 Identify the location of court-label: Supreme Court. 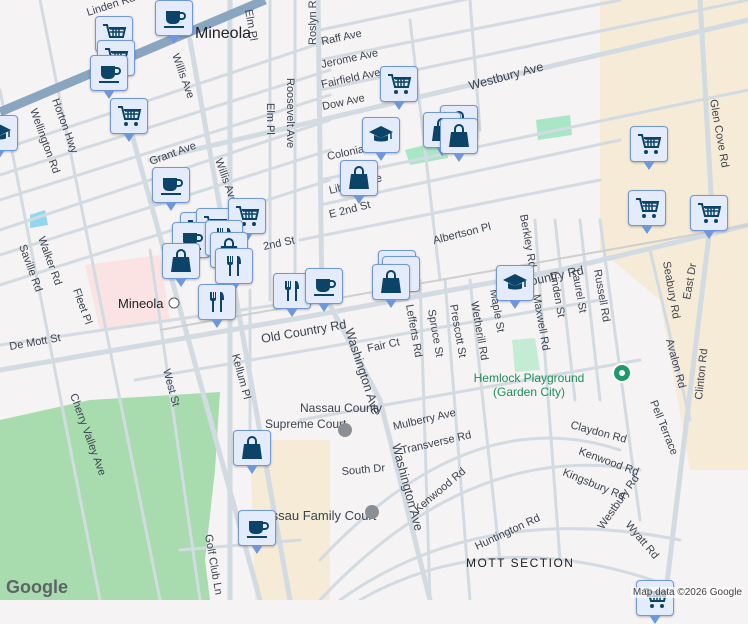
(306, 424).